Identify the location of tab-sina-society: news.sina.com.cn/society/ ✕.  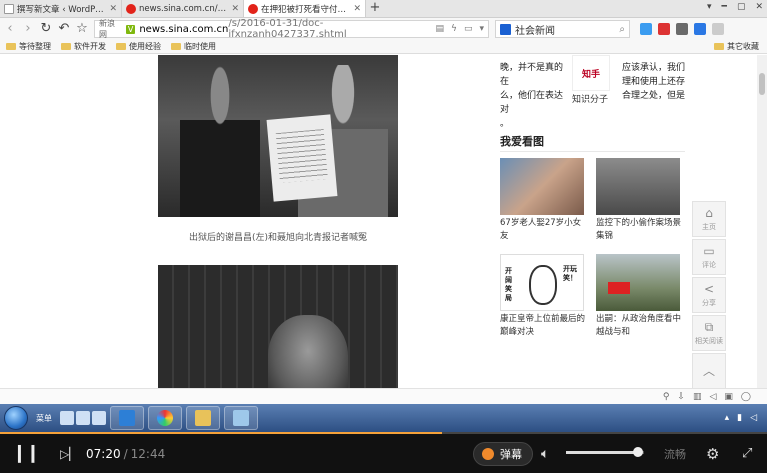
(183, 8).